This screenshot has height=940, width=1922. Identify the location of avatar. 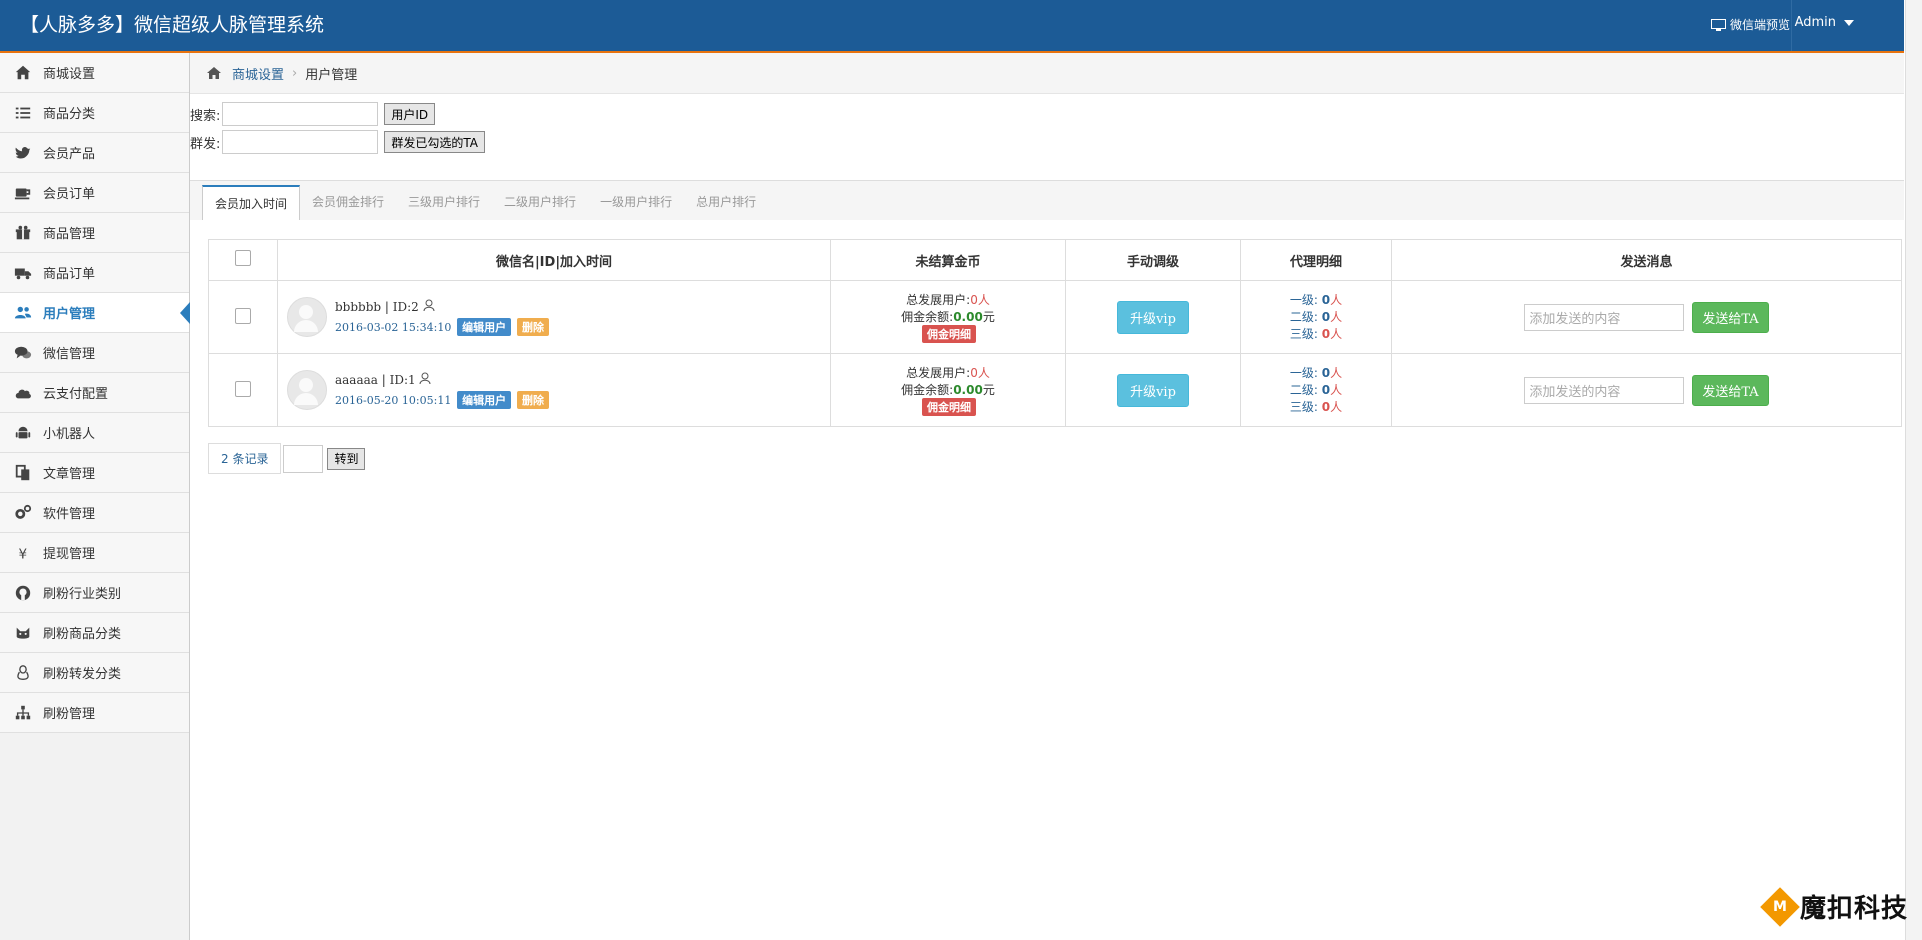
(307, 390).